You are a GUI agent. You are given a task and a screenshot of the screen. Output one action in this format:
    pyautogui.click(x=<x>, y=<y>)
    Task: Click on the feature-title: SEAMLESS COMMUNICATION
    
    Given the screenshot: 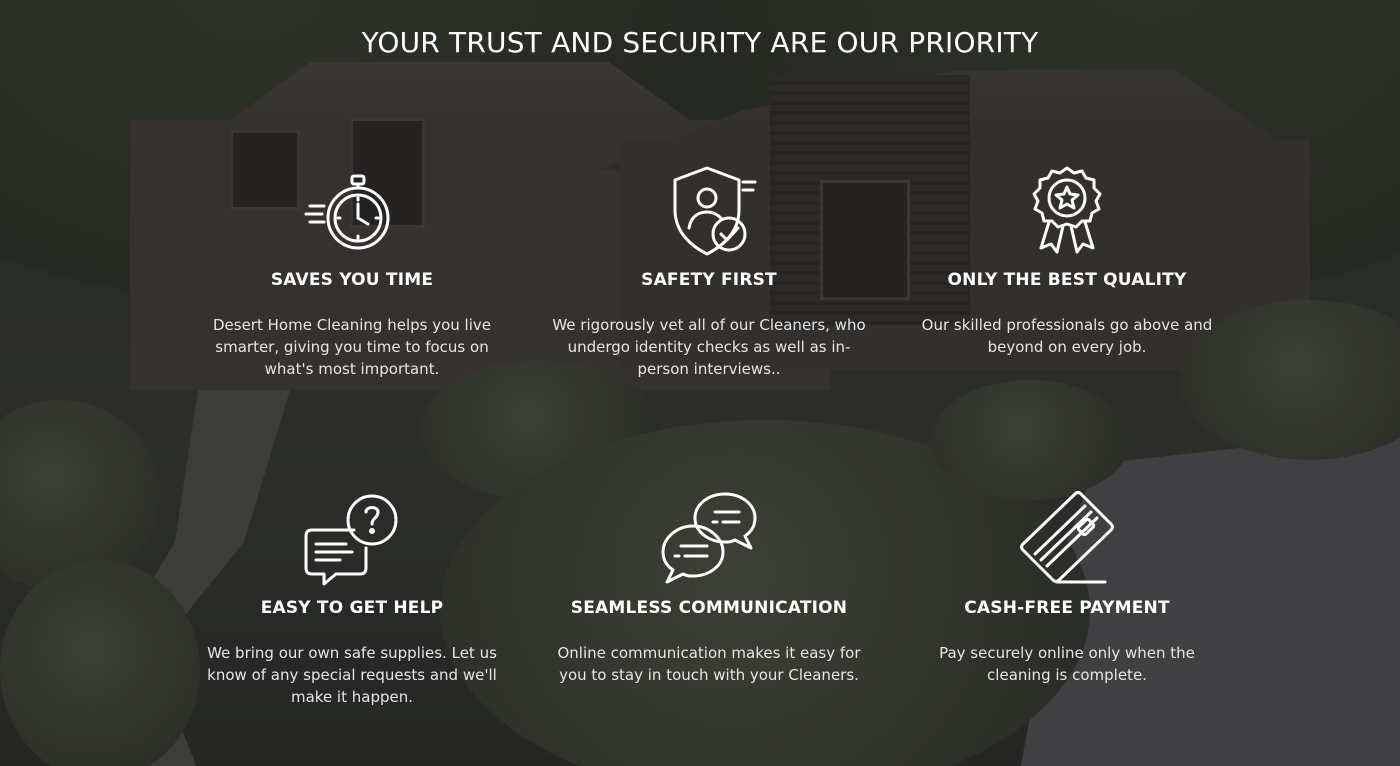 What is the action you would take?
    pyautogui.click(x=709, y=608)
    